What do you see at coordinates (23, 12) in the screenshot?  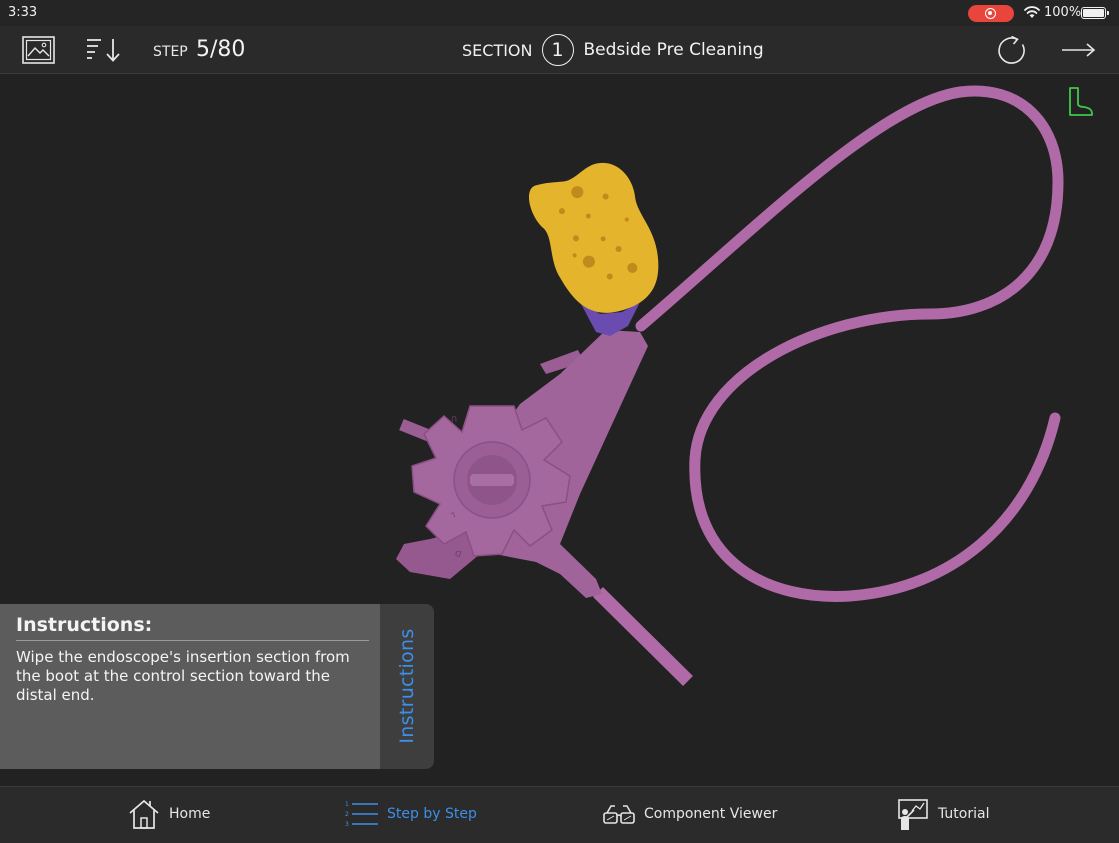 I see `status-time: 3:33` at bounding box center [23, 12].